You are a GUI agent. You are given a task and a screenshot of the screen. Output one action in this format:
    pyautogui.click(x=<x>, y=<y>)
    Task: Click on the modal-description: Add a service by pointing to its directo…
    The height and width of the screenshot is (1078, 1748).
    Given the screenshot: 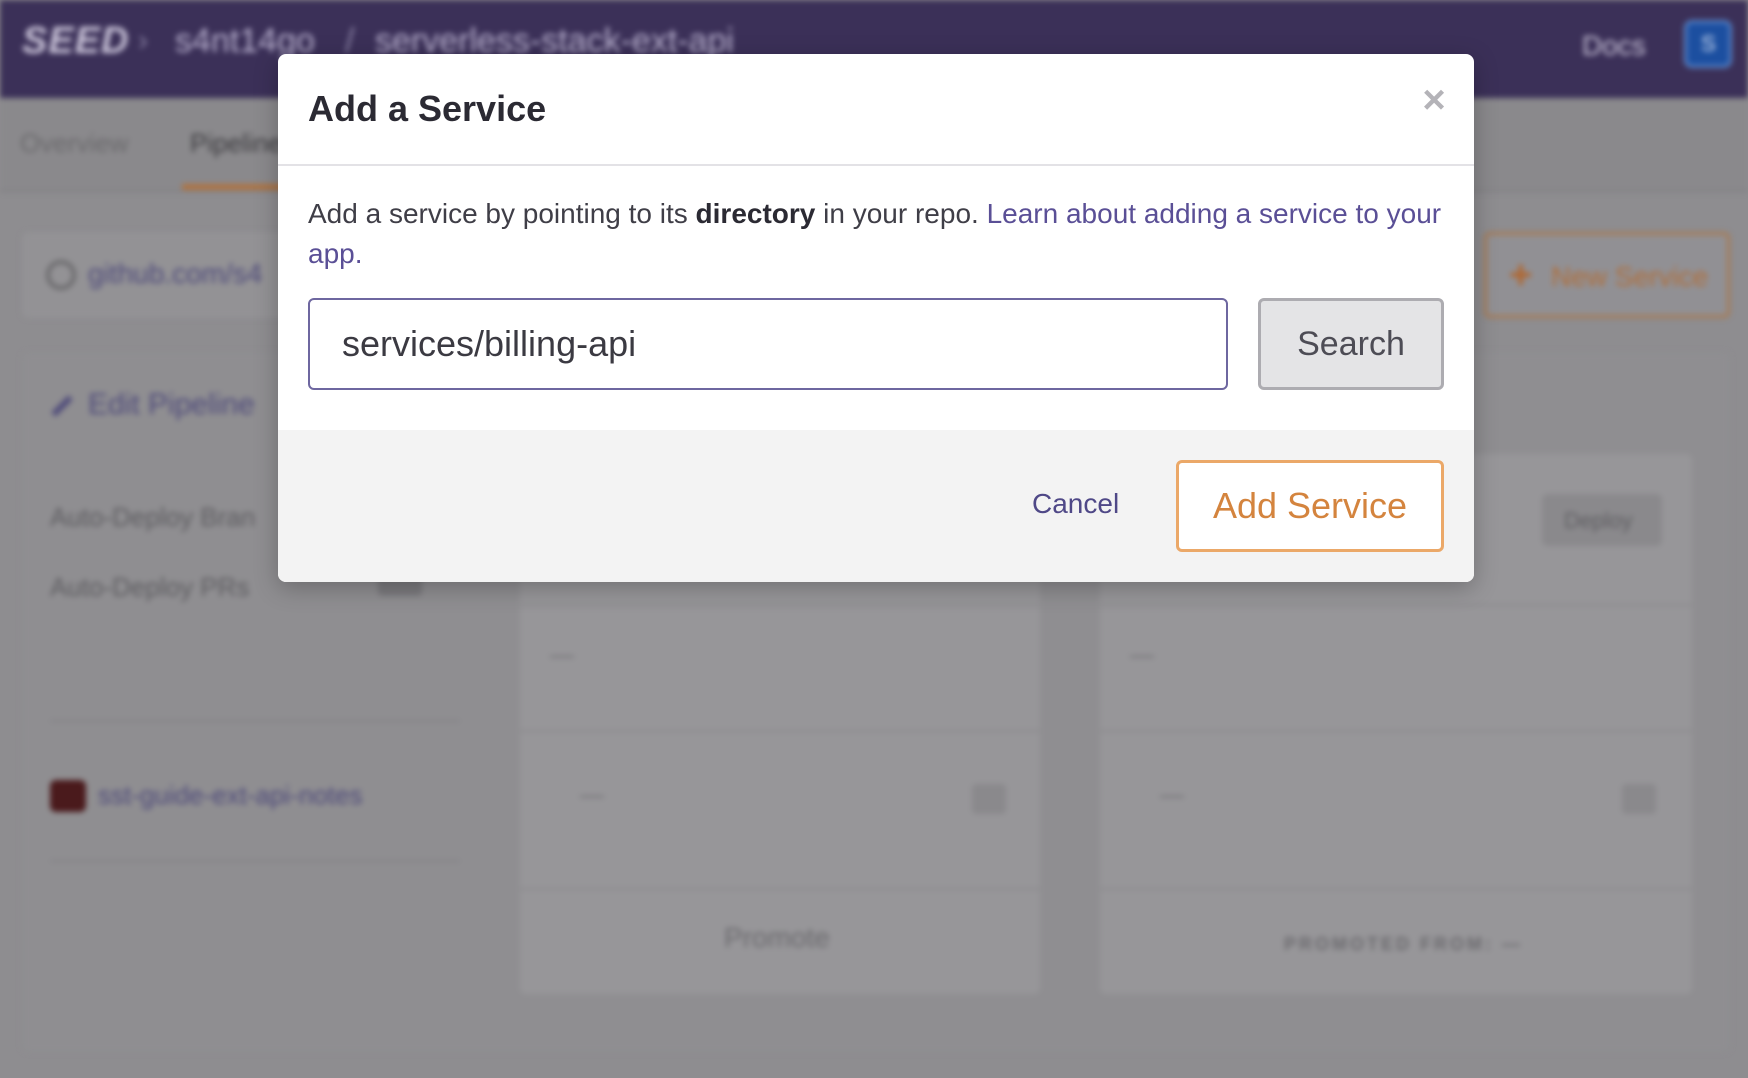 What is the action you would take?
    pyautogui.click(x=878, y=234)
    